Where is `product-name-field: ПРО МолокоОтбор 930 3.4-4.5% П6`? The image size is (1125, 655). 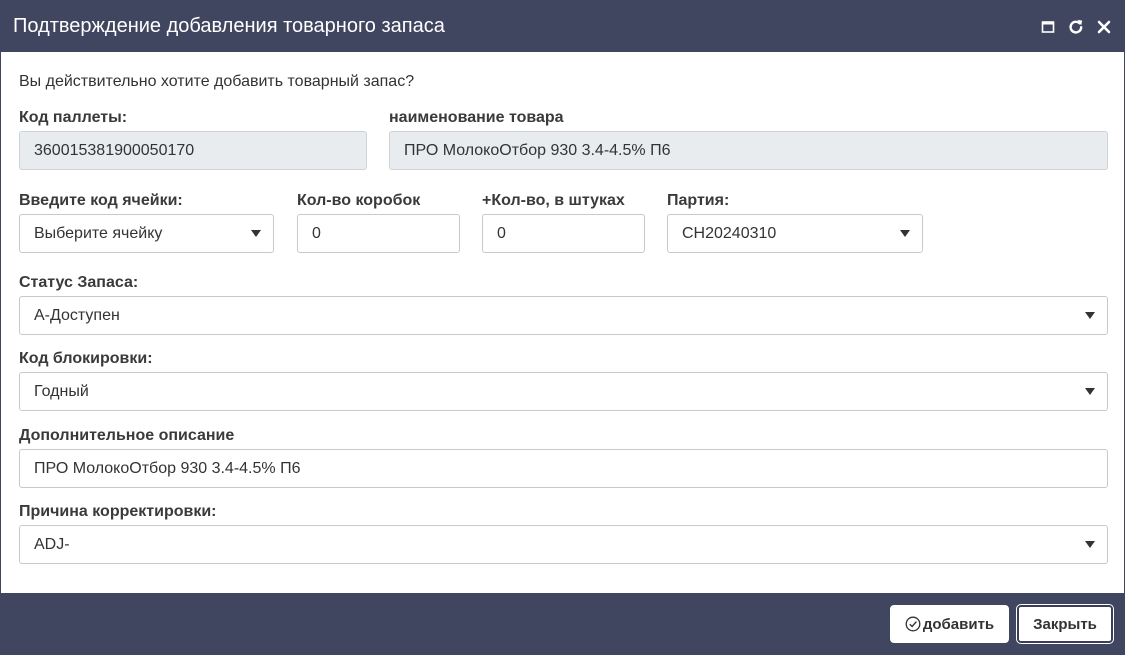
product-name-field: ПРО МолокоОтбор 930 3.4-4.5% П6 is located at coordinates (748, 150).